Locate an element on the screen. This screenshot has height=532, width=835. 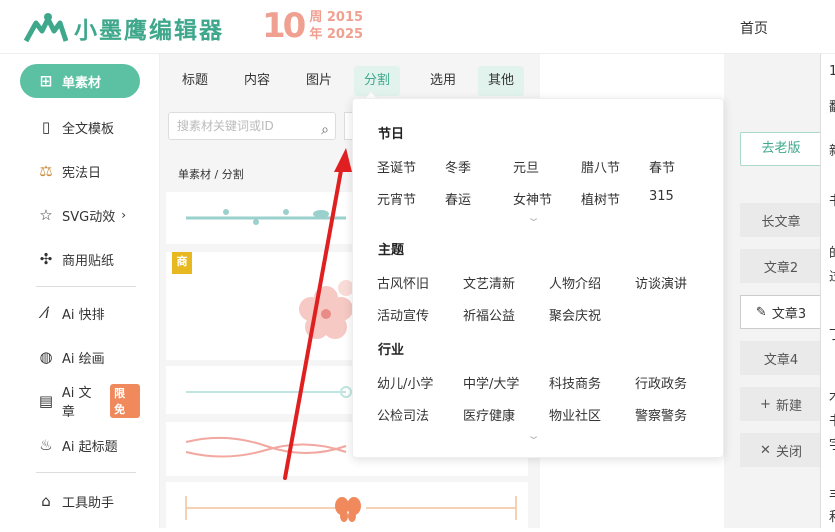
section-title-theme: 主题 is located at coordinates (391, 250).